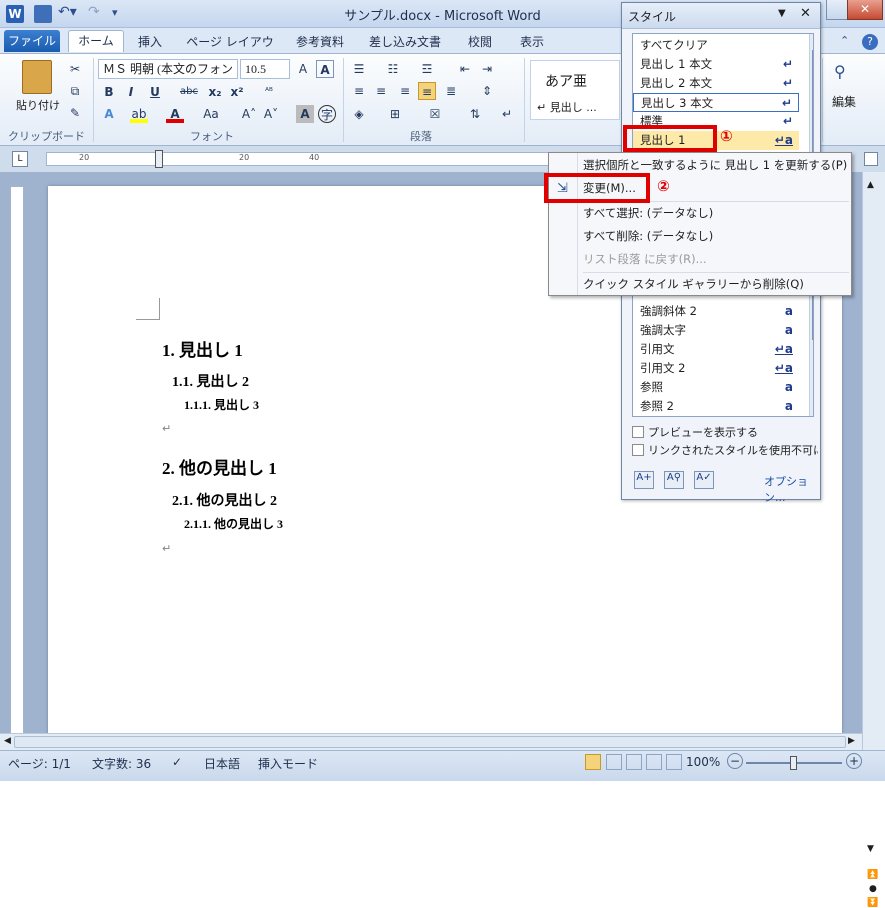 The height and width of the screenshot is (908, 885). I want to click on horizontal-scrollbar: ◀ ▶, so click(431, 741).